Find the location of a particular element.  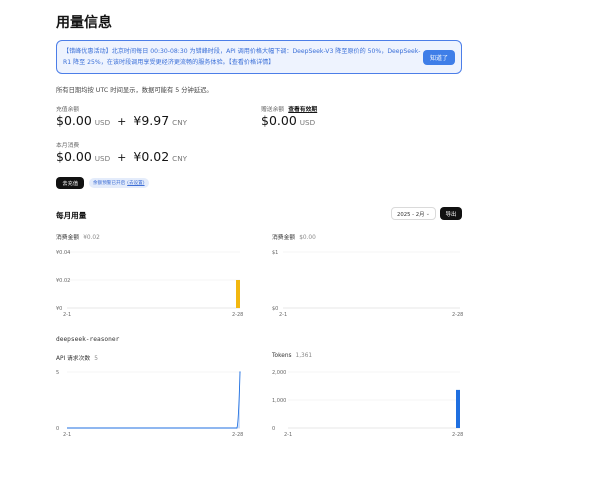

export-button: 导出 is located at coordinates (451, 213).